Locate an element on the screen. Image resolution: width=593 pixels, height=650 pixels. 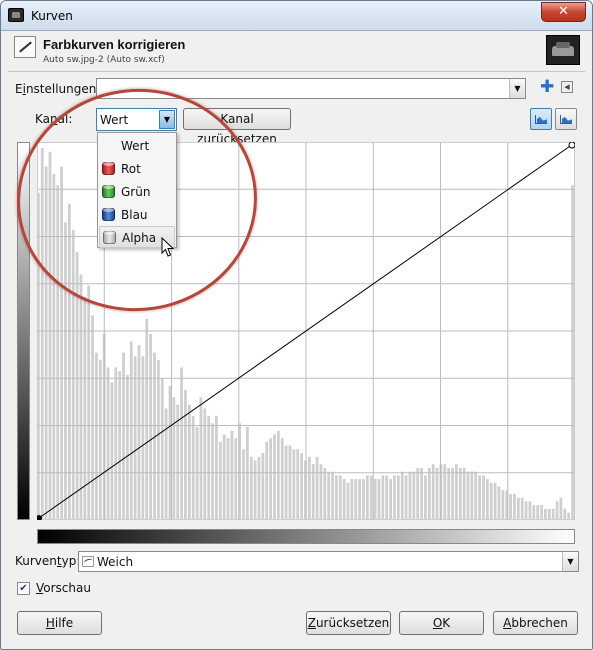
curve-point-end is located at coordinates (571, 145).